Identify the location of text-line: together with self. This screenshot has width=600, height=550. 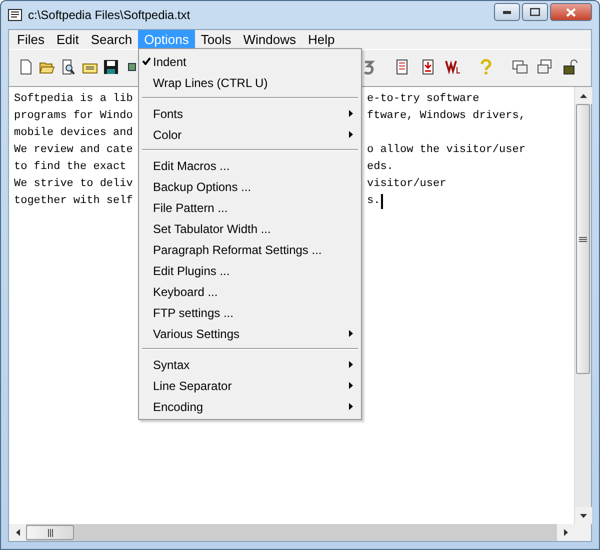
(73, 201).